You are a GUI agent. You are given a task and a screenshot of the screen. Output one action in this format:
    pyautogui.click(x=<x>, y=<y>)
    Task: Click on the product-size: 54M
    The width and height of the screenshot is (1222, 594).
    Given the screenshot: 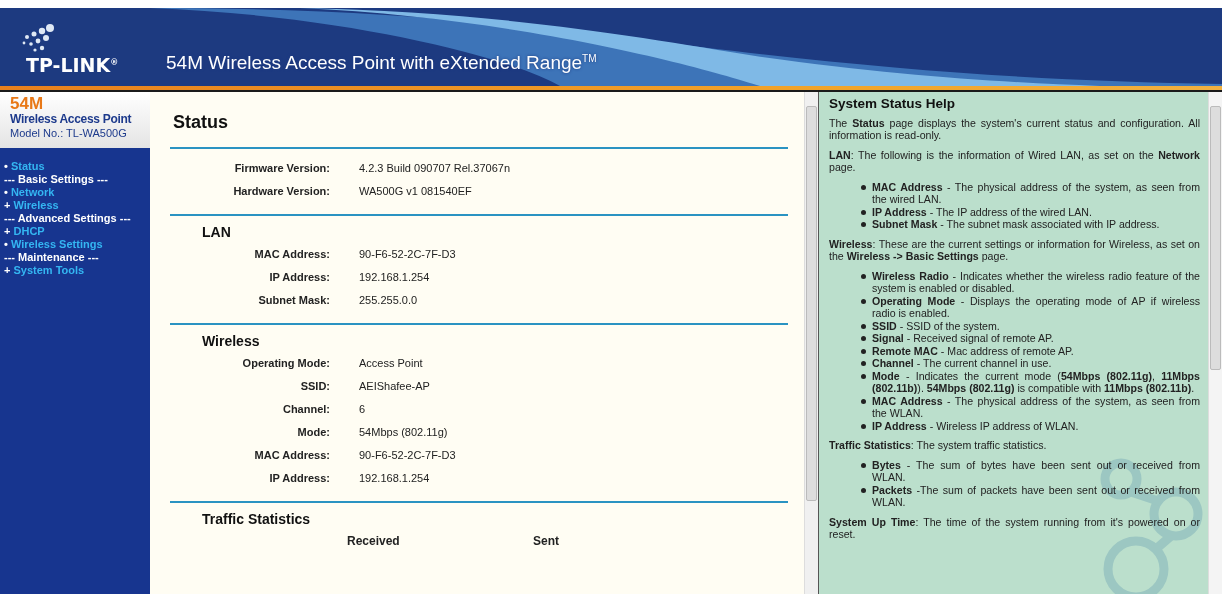 What is the action you would take?
    pyautogui.click(x=27, y=104)
    